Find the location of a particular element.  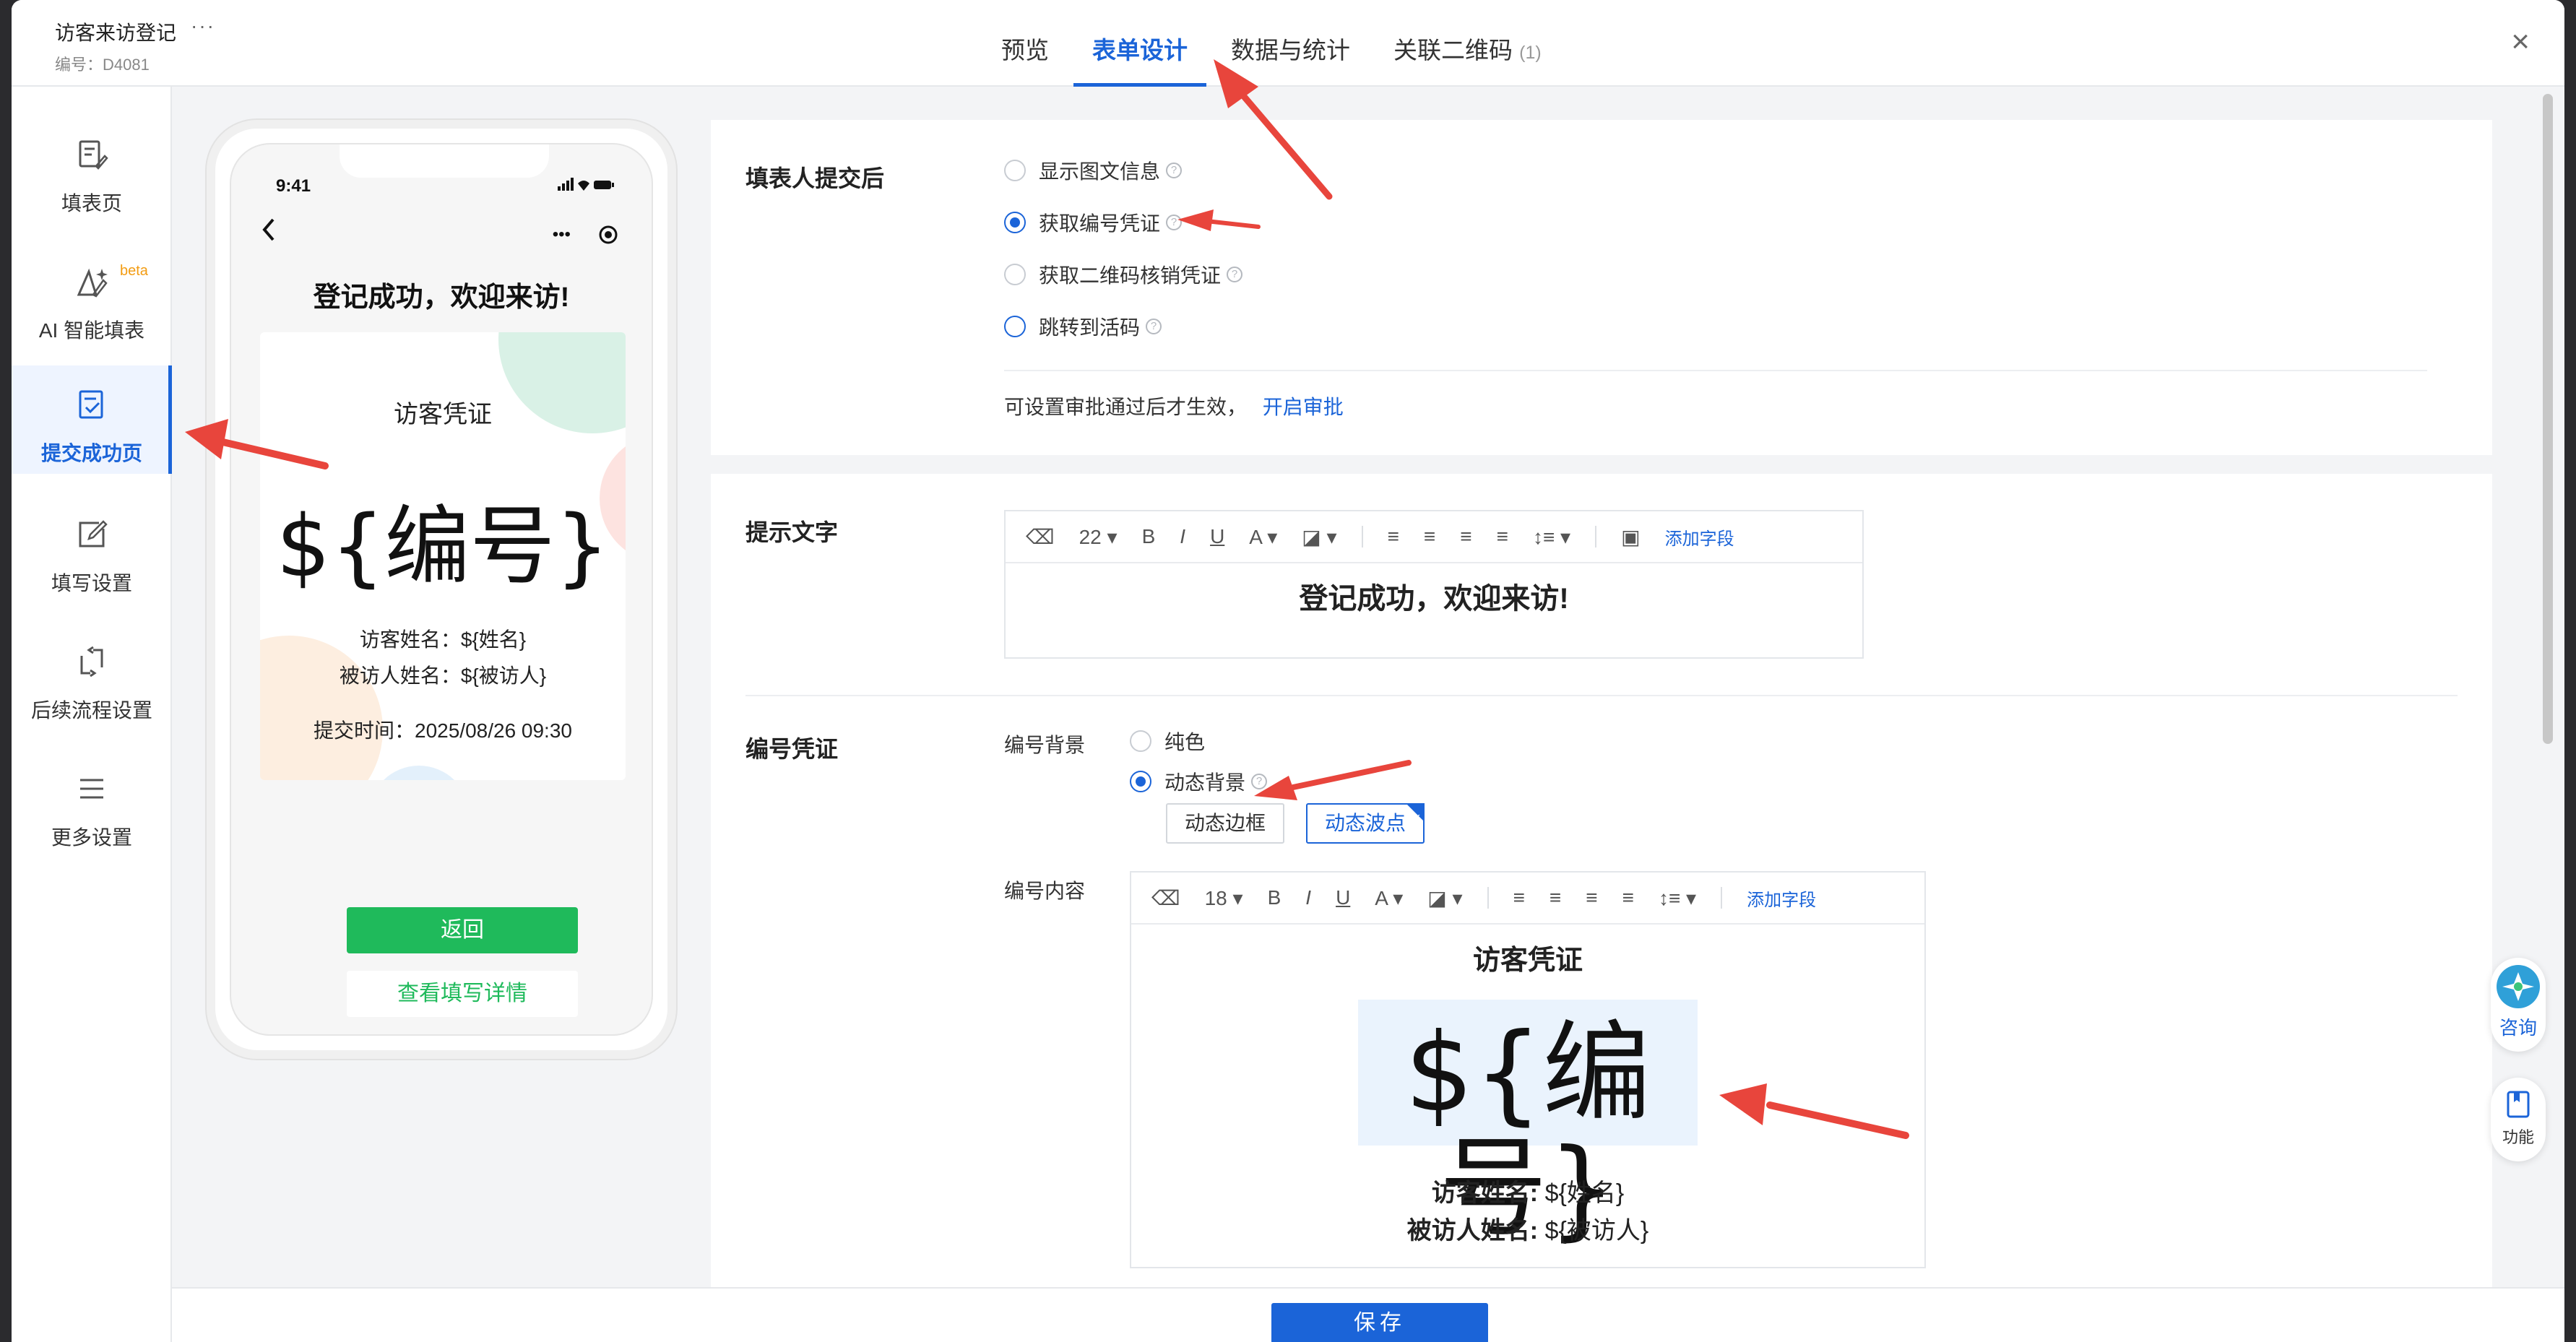

option-label: 获取编号凭证 is located at coordinates (1100, 223).